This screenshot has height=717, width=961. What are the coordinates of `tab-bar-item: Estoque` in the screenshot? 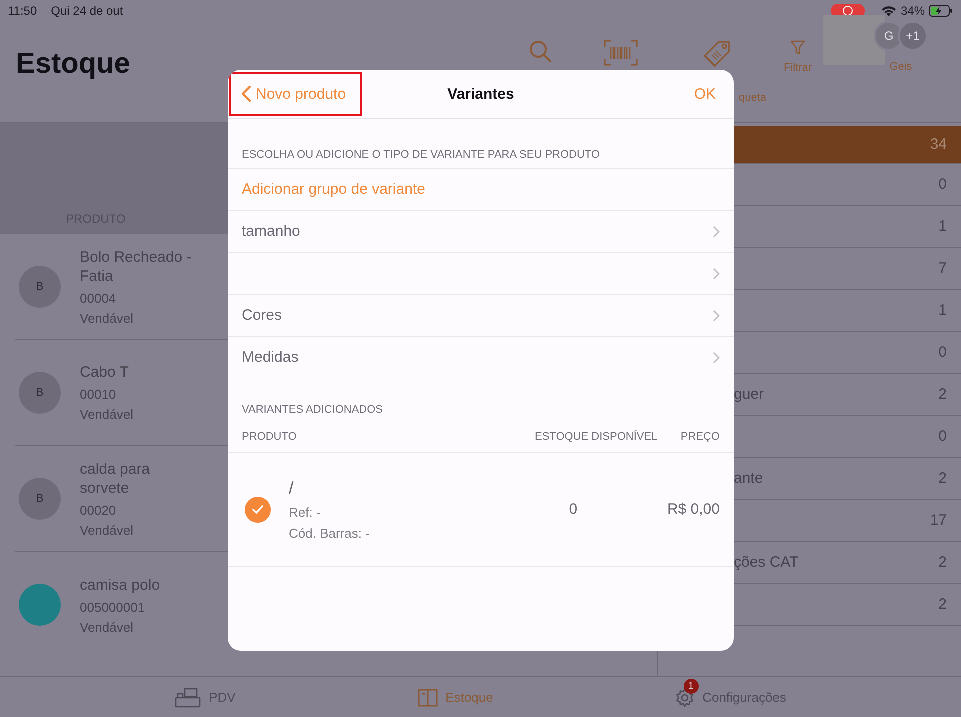 It's located at (455, 697).